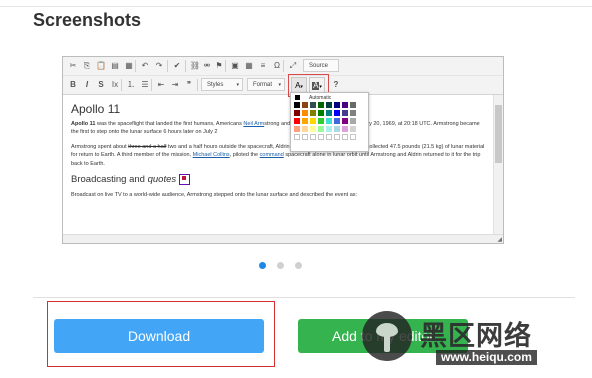 The image size is (592, 378). I want to click on download-highlight-frame, so click(161, 334).